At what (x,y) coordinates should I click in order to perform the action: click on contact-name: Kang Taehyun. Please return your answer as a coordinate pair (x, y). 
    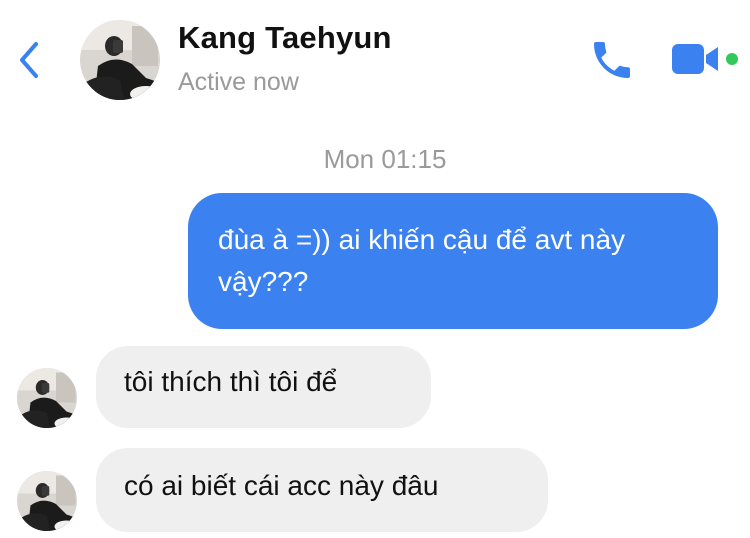
    Looking at the image, I should click on (285, 38).